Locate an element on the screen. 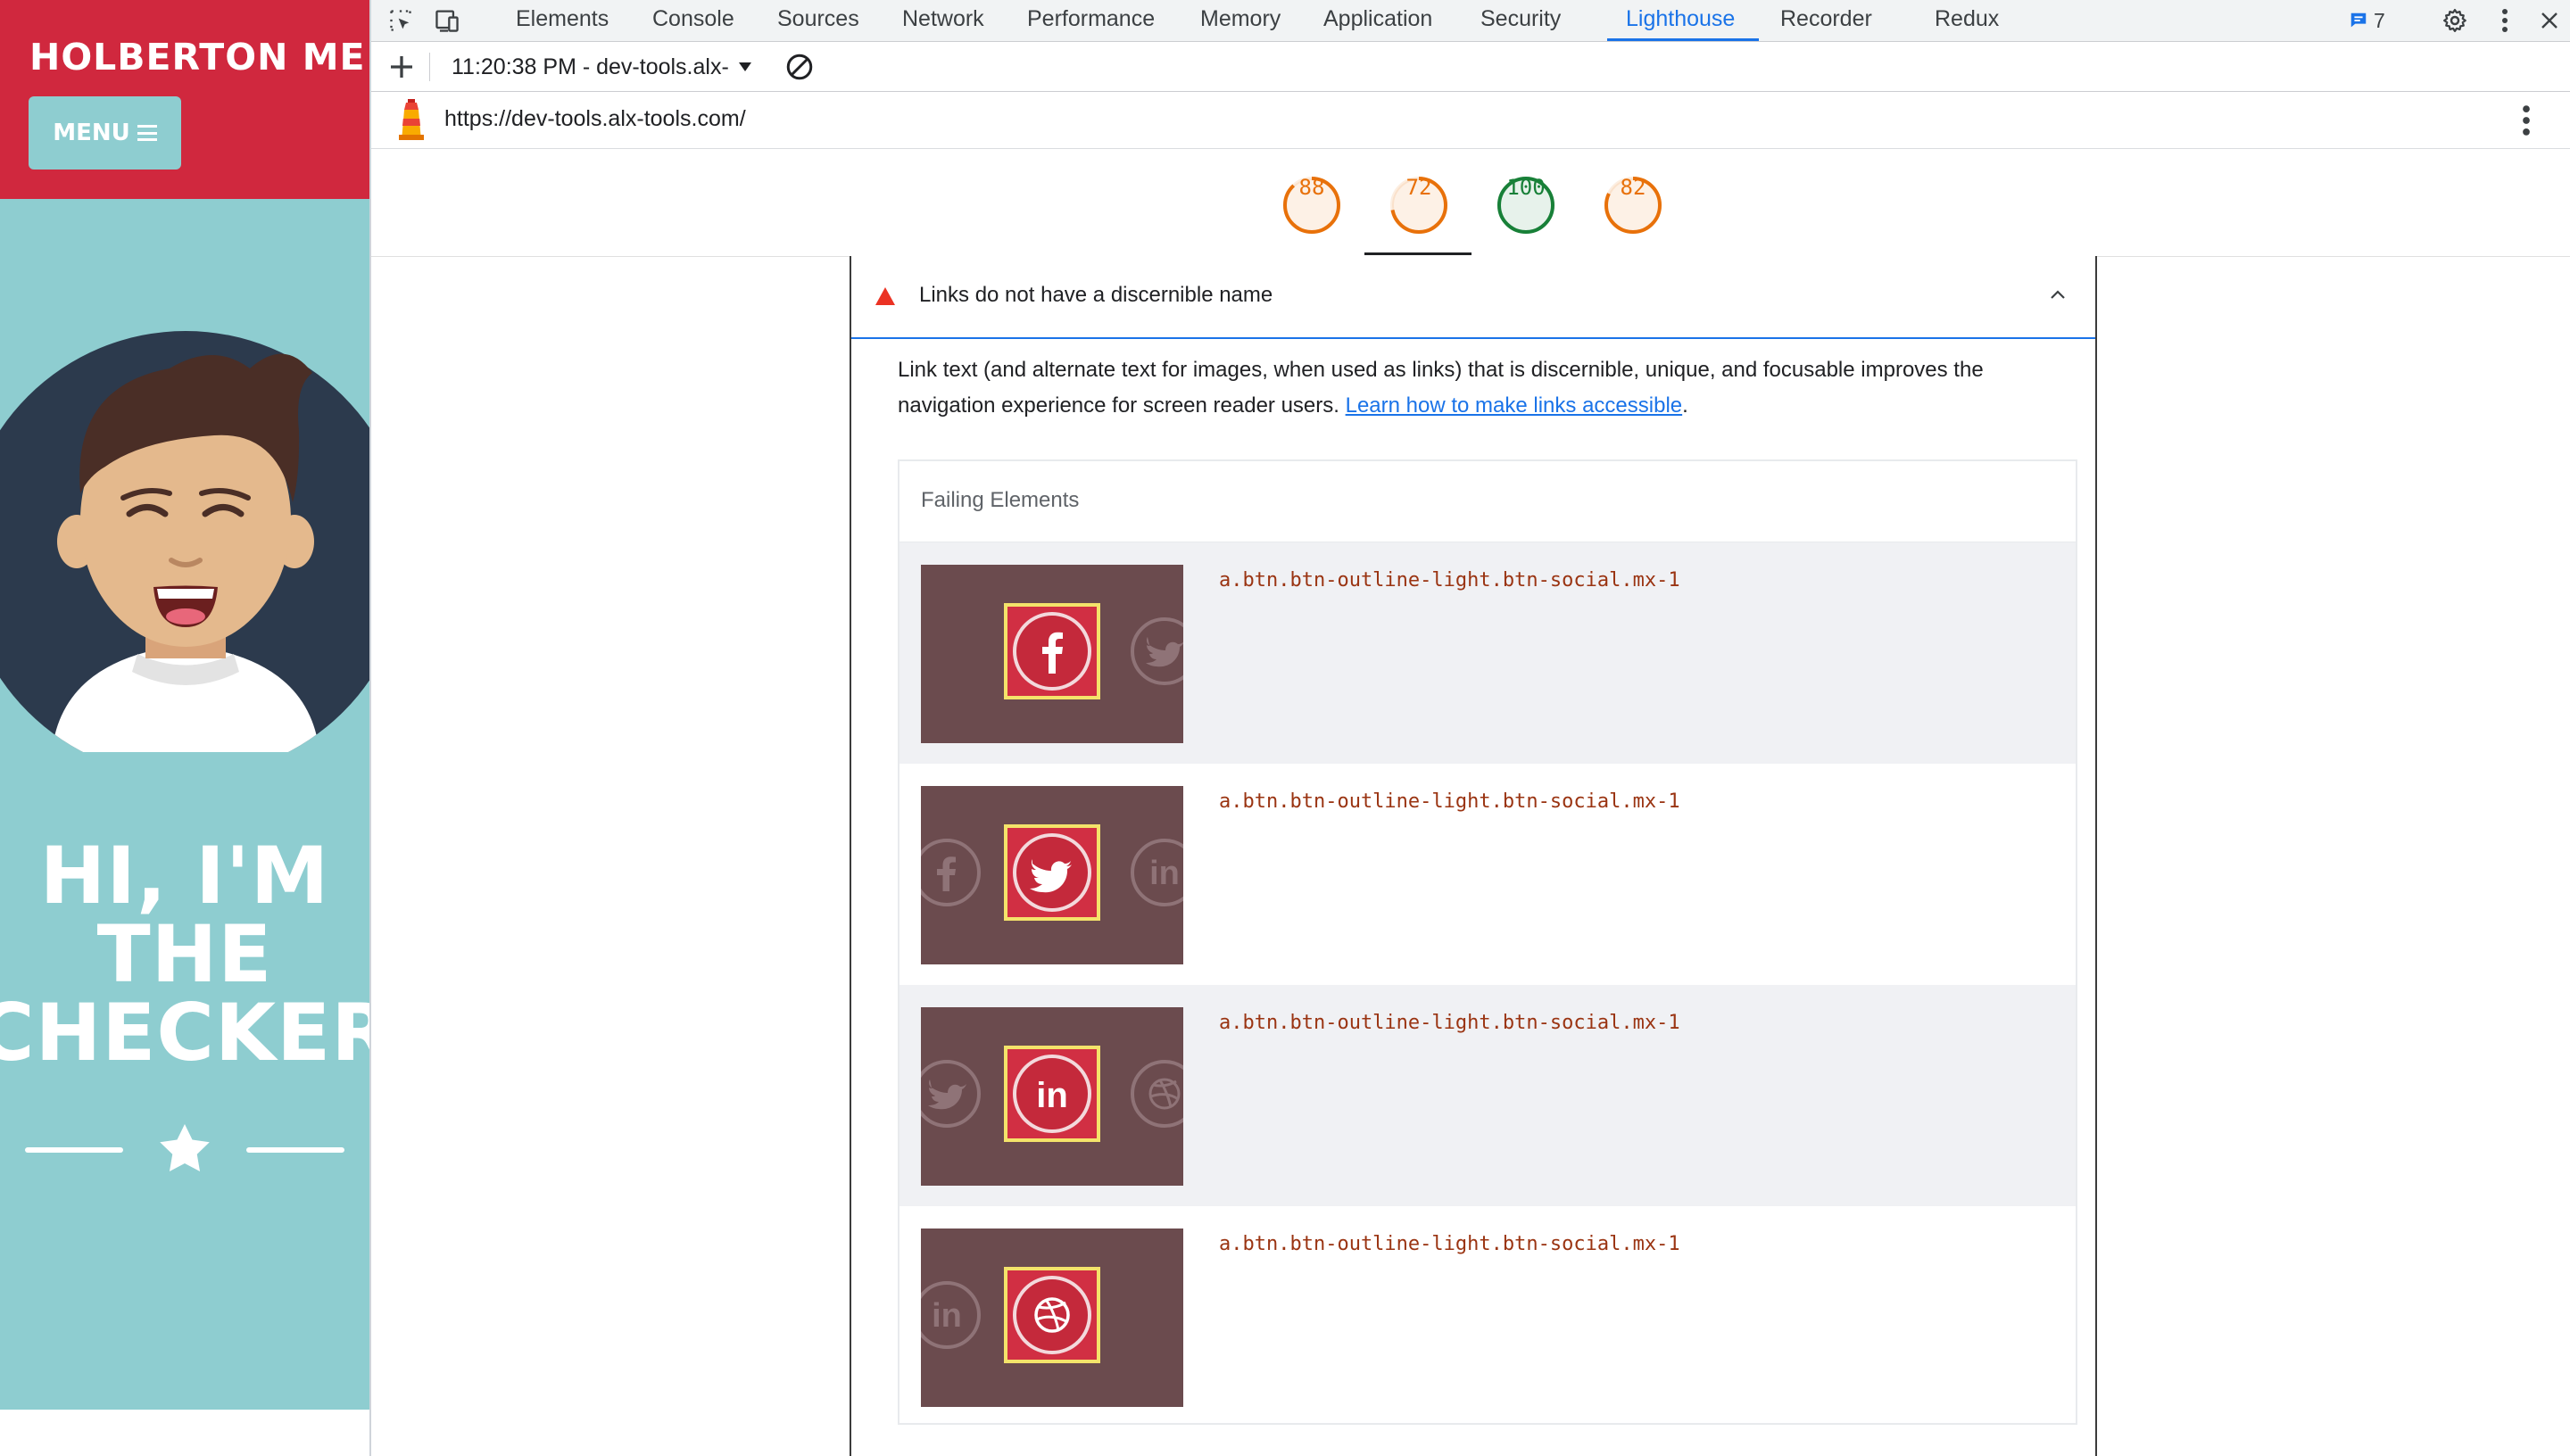 The width and height of the screenshot is (2570, 1456). active-score-indicator is located at coordinates (1418, 254).